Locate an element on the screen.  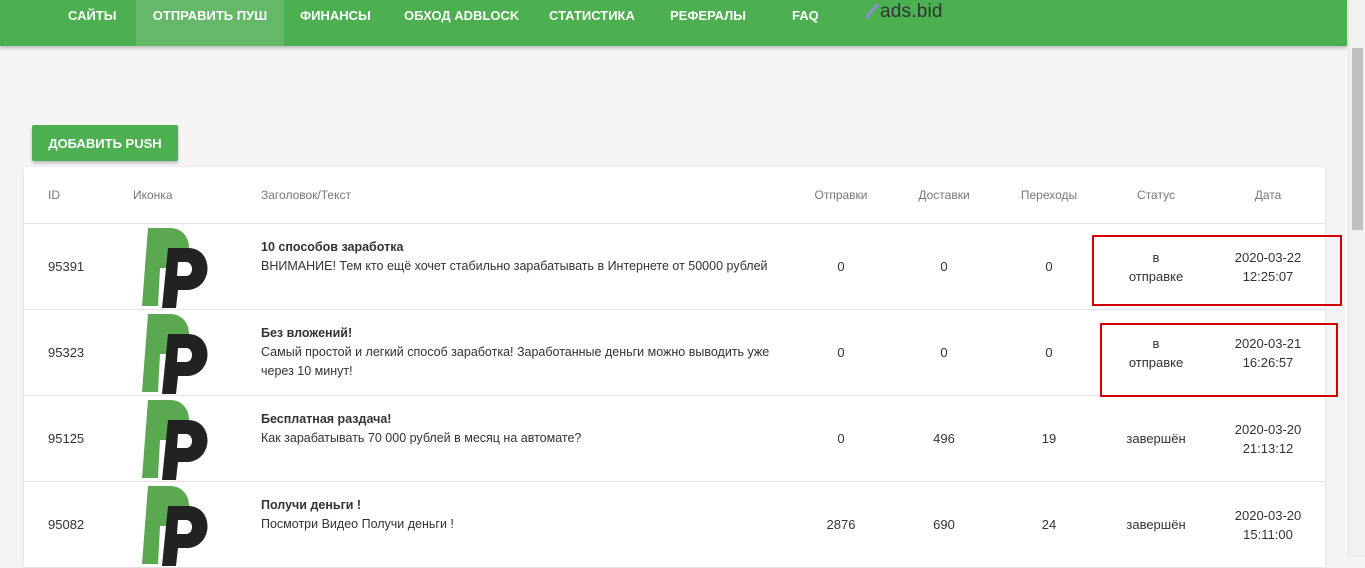
row-title: 10 способов заработка is located at coordinates (332, 247).